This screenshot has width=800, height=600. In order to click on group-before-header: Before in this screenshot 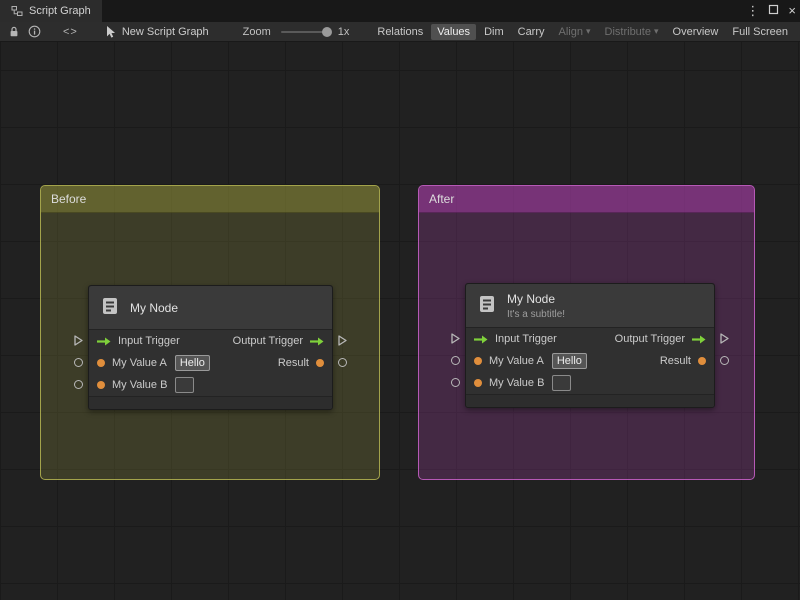, I will do `click(210, 199)`.